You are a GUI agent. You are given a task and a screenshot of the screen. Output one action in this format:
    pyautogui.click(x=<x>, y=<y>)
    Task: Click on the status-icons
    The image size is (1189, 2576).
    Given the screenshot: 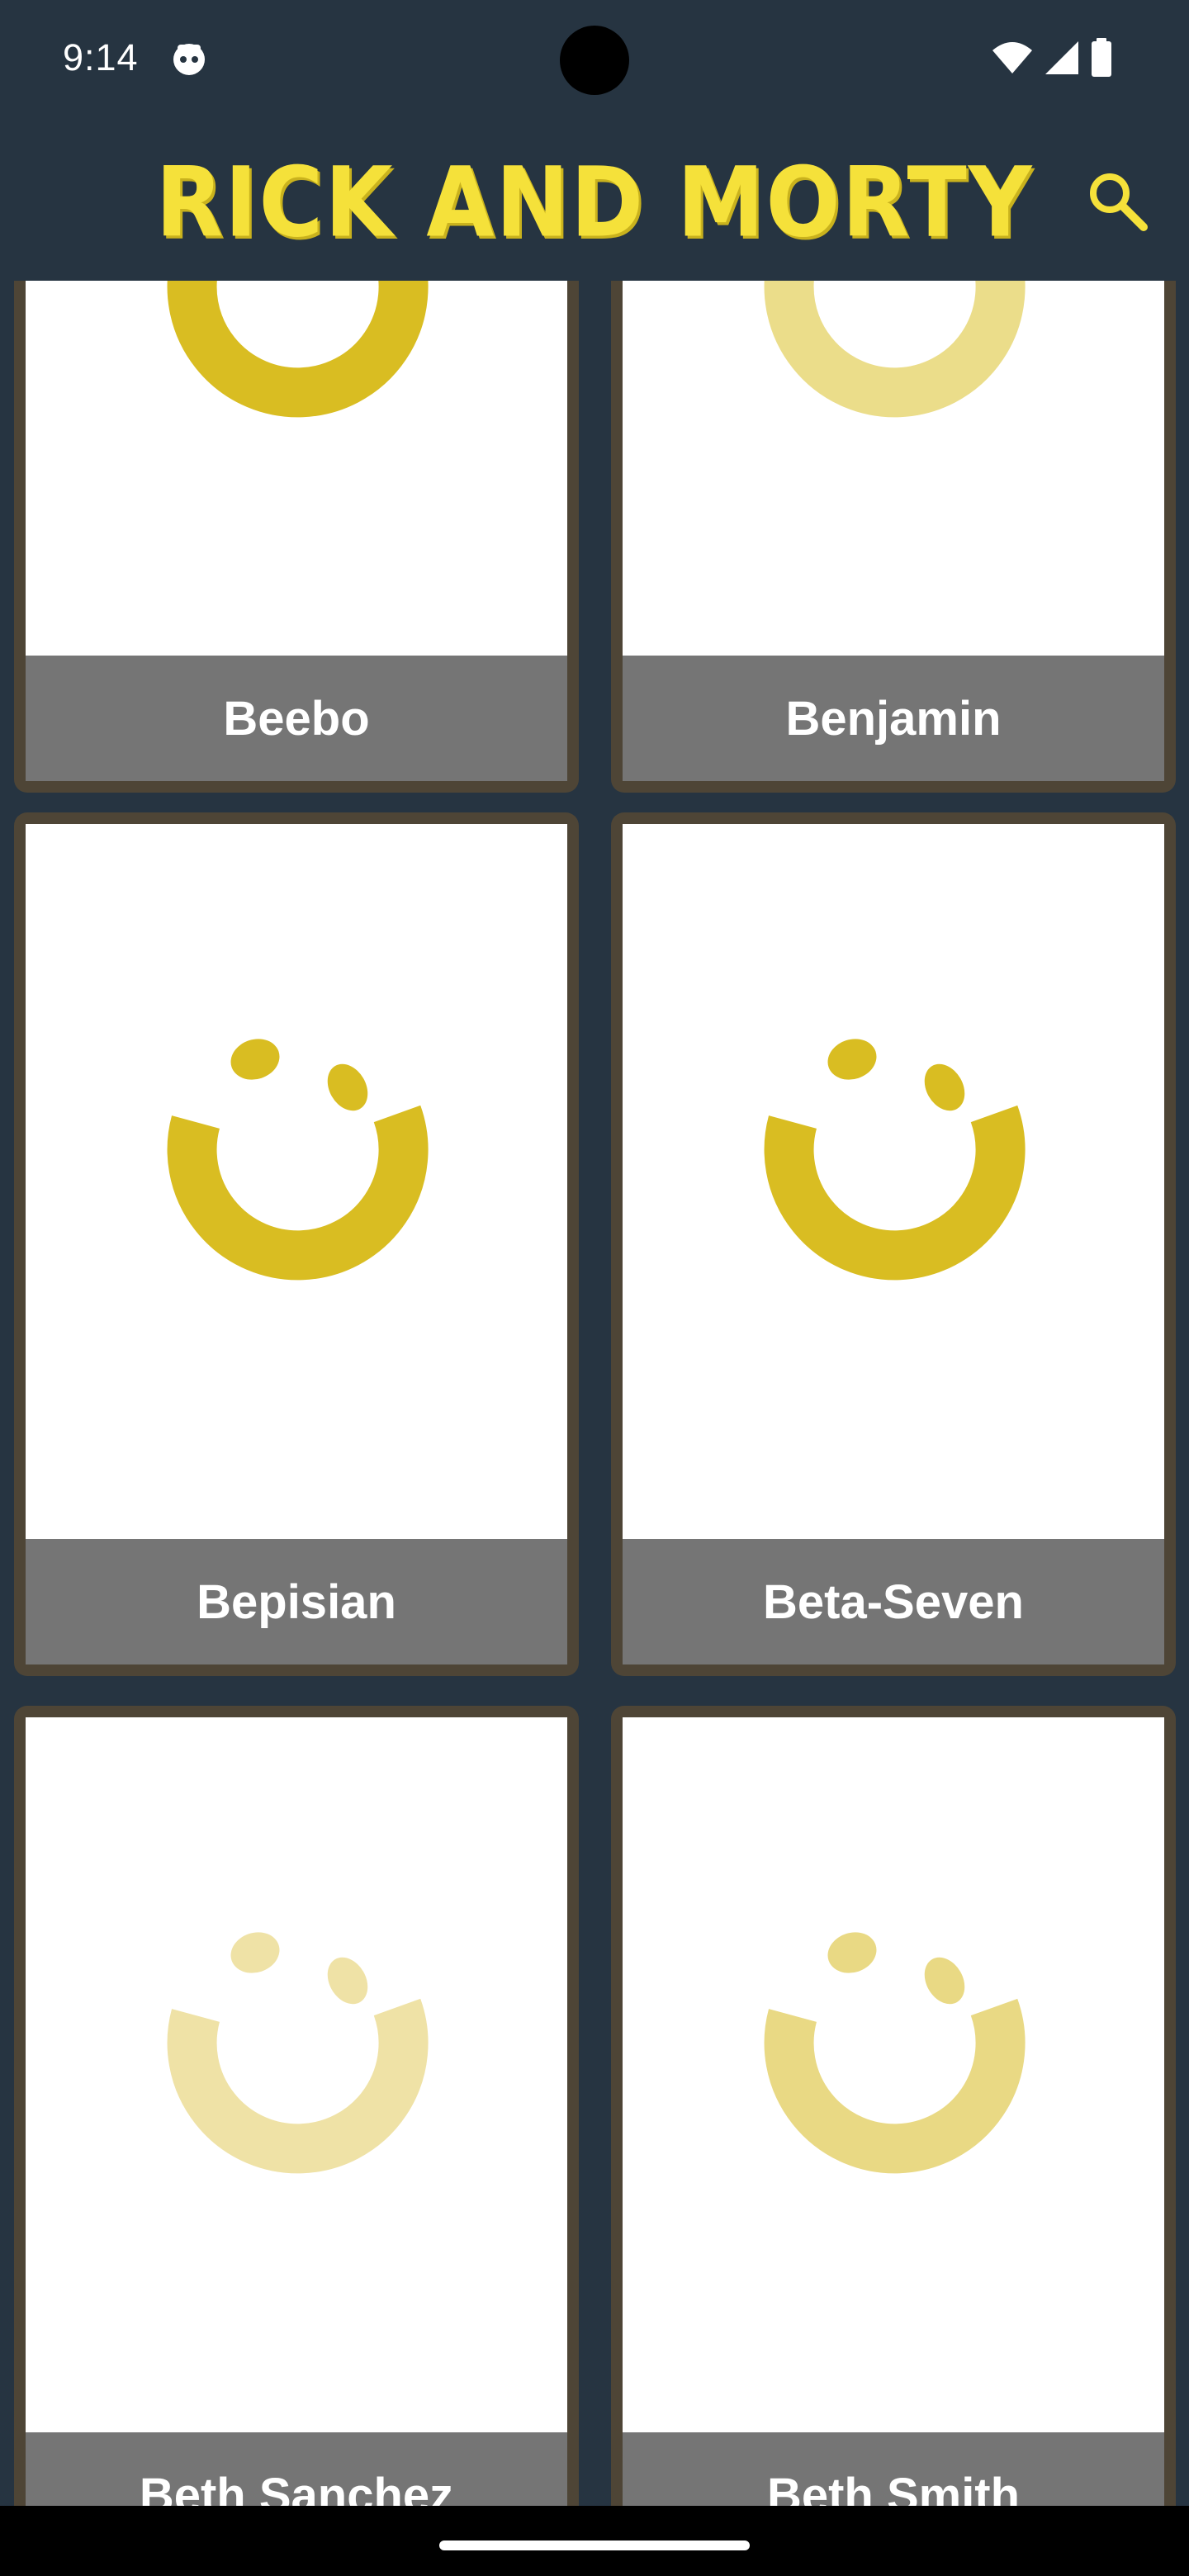 What is the action you would take?
    pyautogui.click(x=1052, y=59)
    